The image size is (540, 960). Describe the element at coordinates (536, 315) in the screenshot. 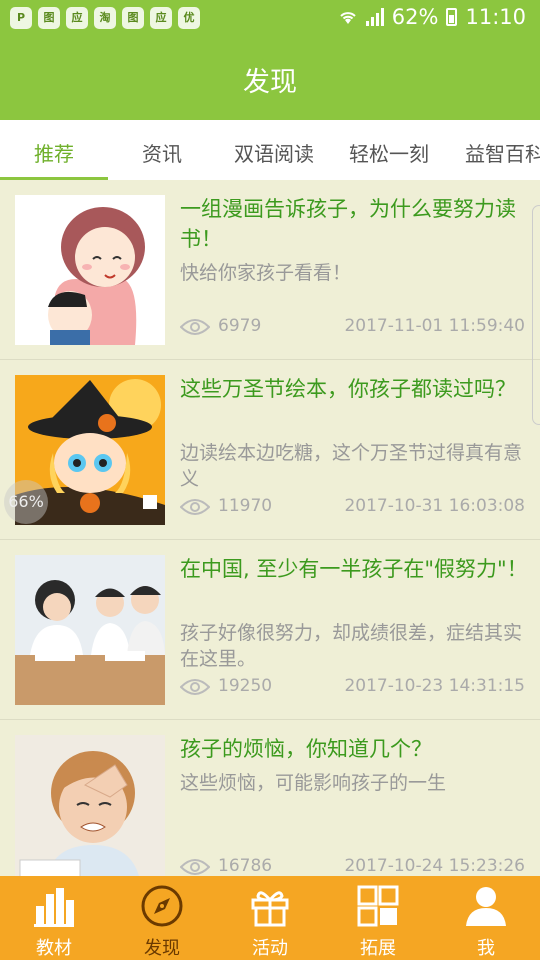

I see `edge-handle` at that location.